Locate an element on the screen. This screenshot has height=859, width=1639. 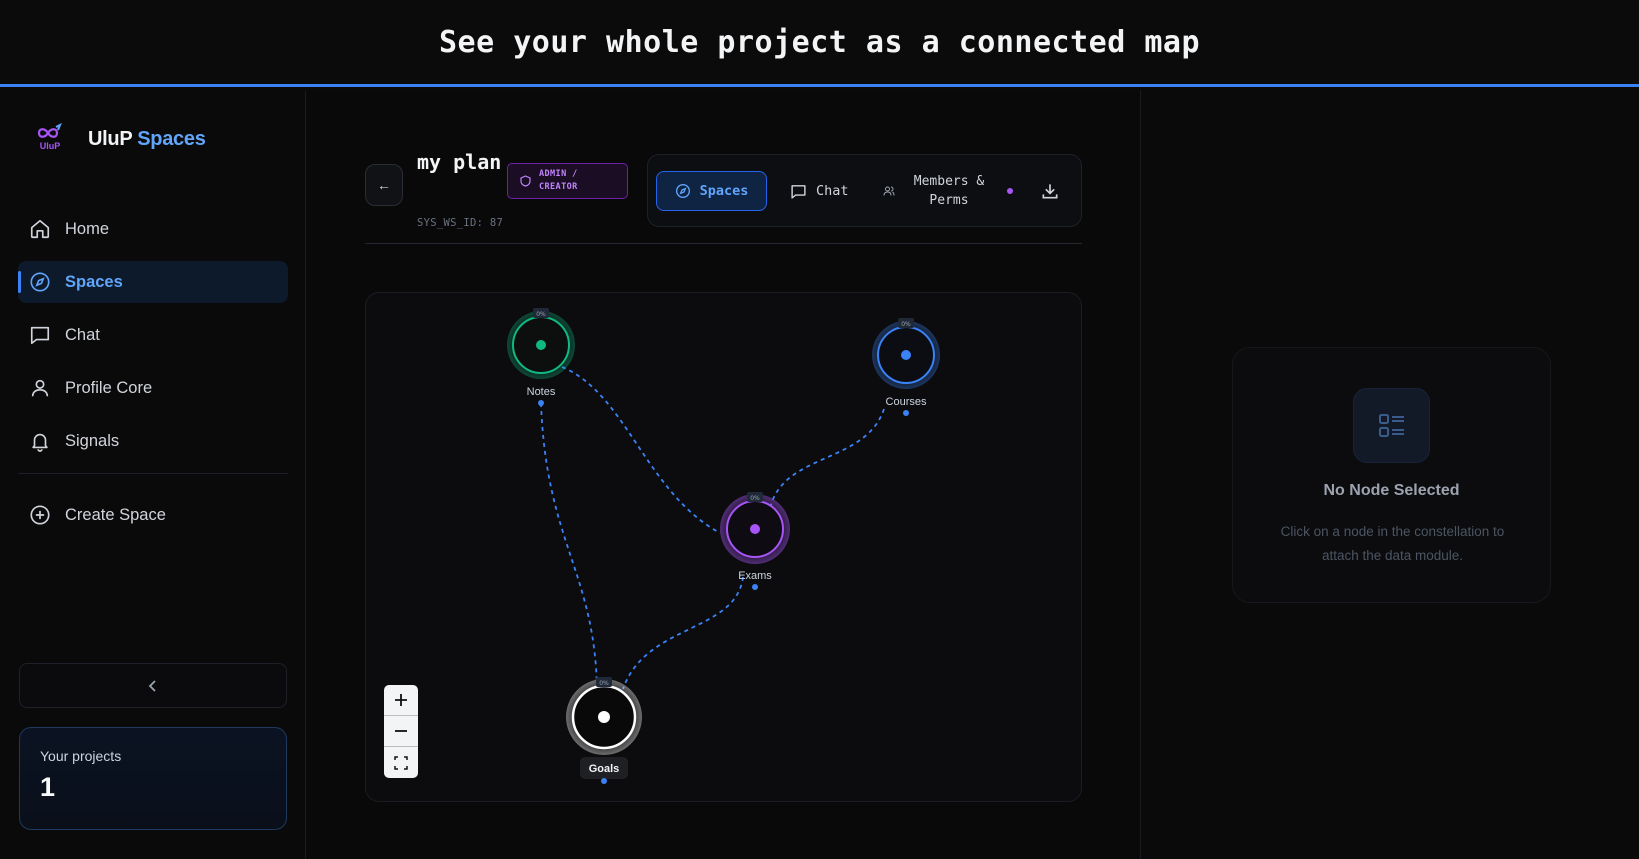
sidebar-item-chat: Chat is located at coordinates (153, 335).